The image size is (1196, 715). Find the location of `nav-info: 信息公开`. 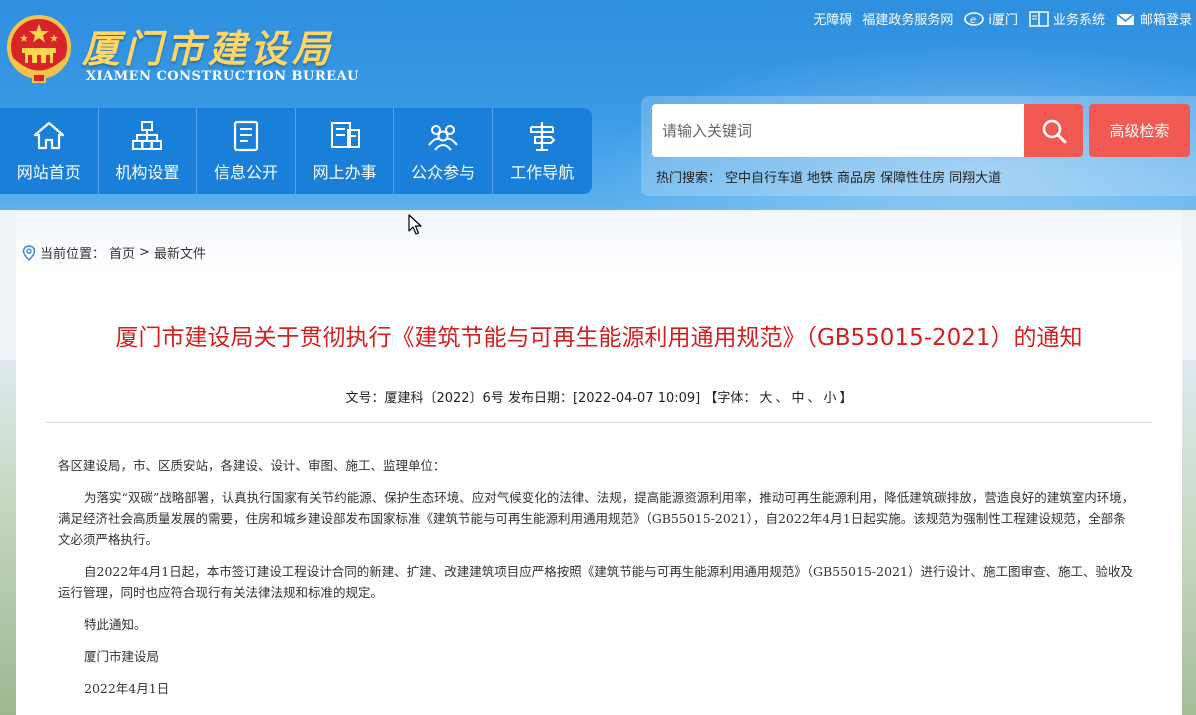

nav-info: 信息公开 is located at coordinates (246, 151).